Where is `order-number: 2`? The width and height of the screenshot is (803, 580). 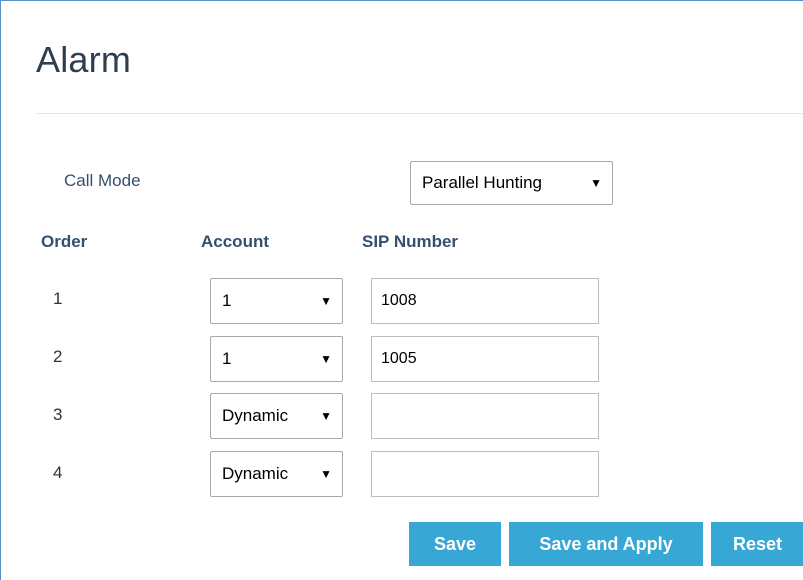
order-number: 2 is located at coordinates (58, 356).